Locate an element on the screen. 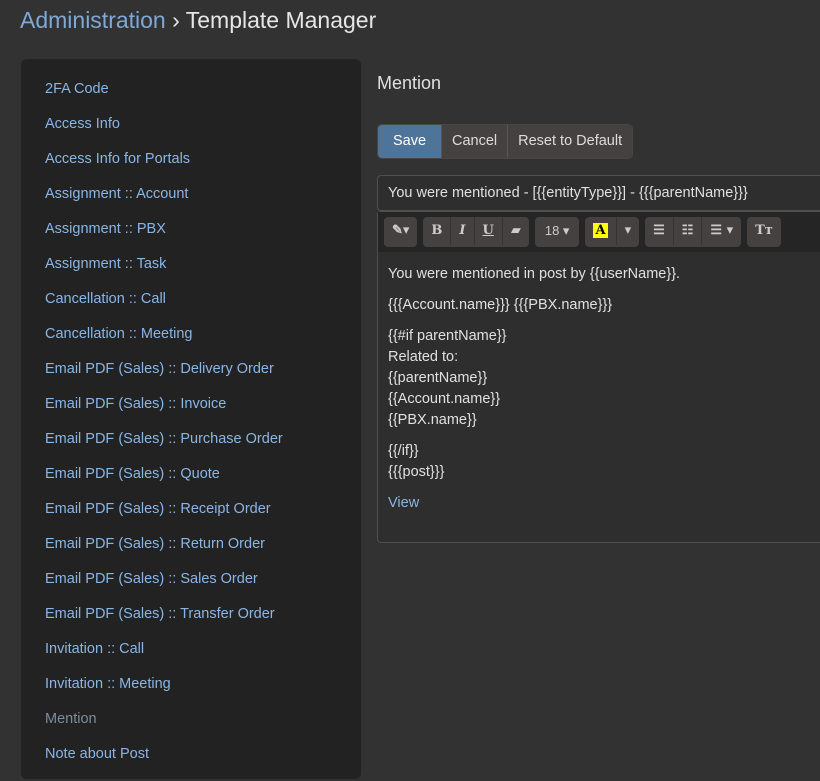  breadcrumb-current: Template Manager is located at coordinates (281, 20).